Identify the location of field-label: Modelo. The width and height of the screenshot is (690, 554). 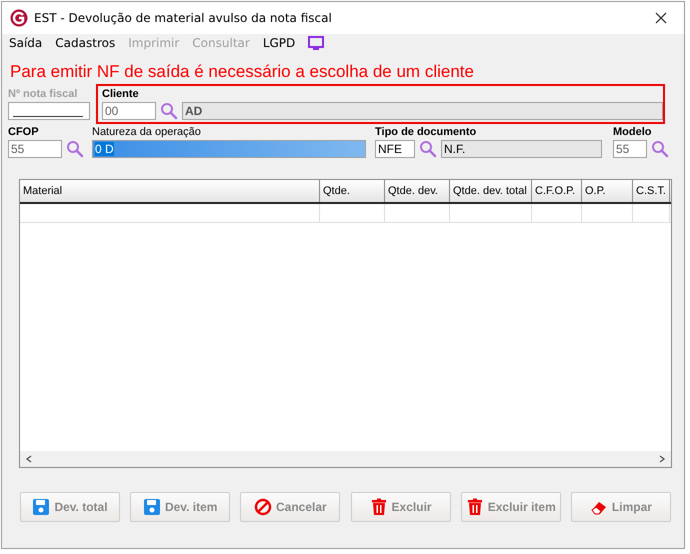
(632, 133).